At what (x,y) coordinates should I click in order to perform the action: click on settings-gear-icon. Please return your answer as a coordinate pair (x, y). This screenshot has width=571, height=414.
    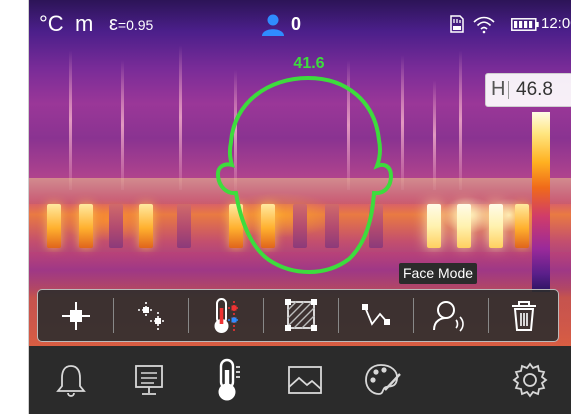
    Looking at the image, I should click on (530, 380).